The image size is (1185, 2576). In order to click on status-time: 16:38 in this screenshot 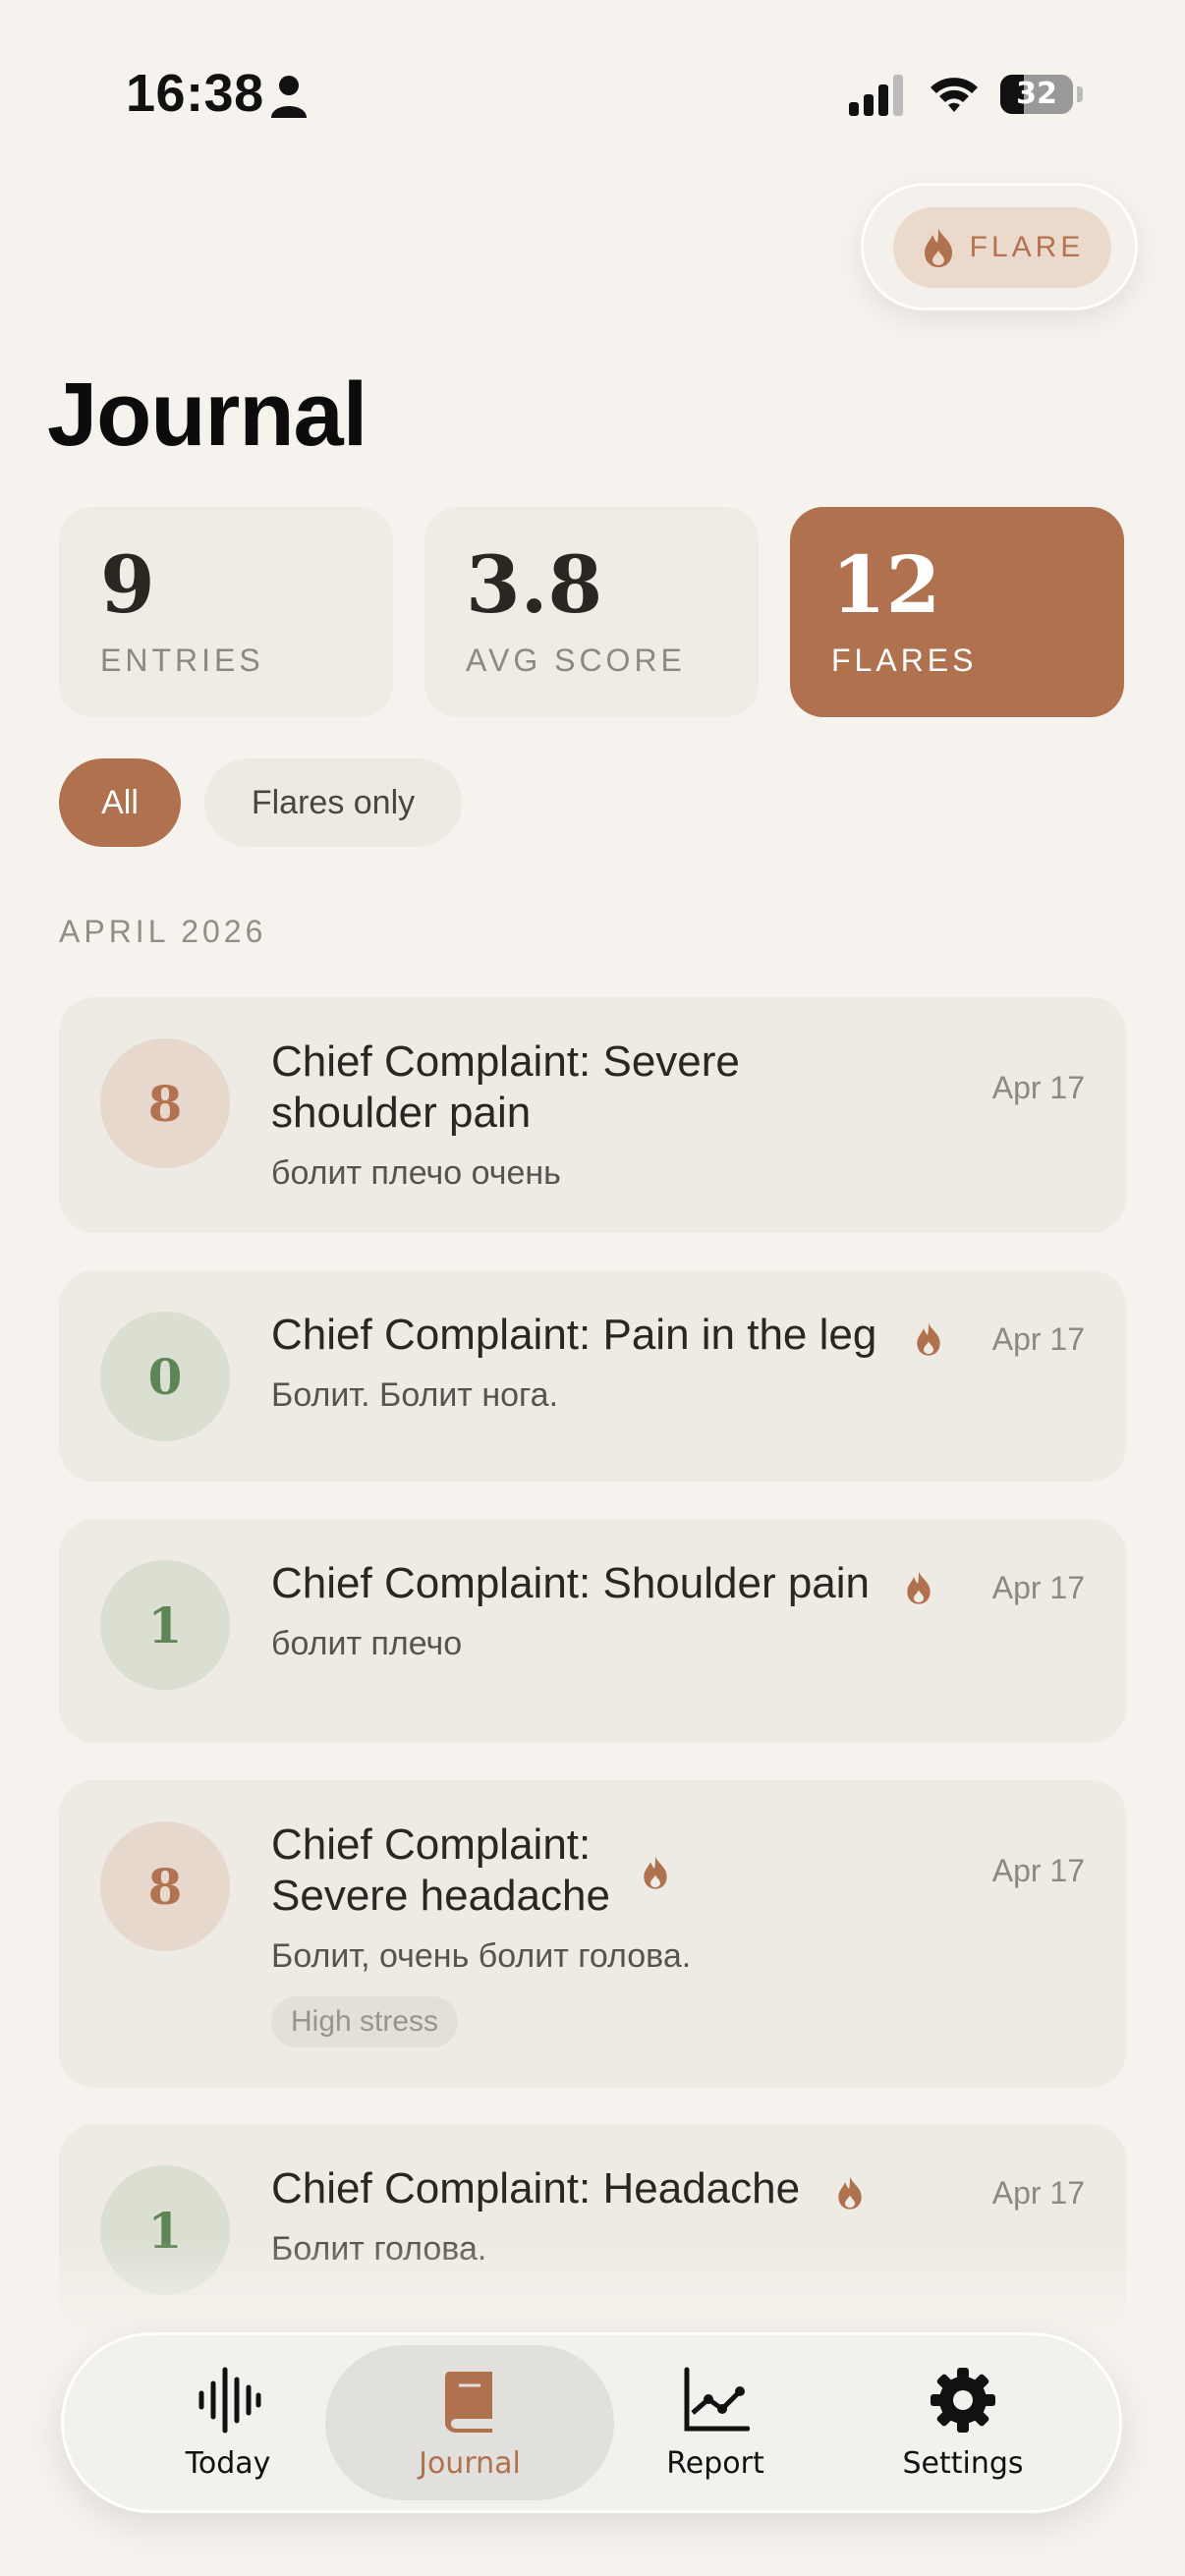, I will do `click(195, 93)`.